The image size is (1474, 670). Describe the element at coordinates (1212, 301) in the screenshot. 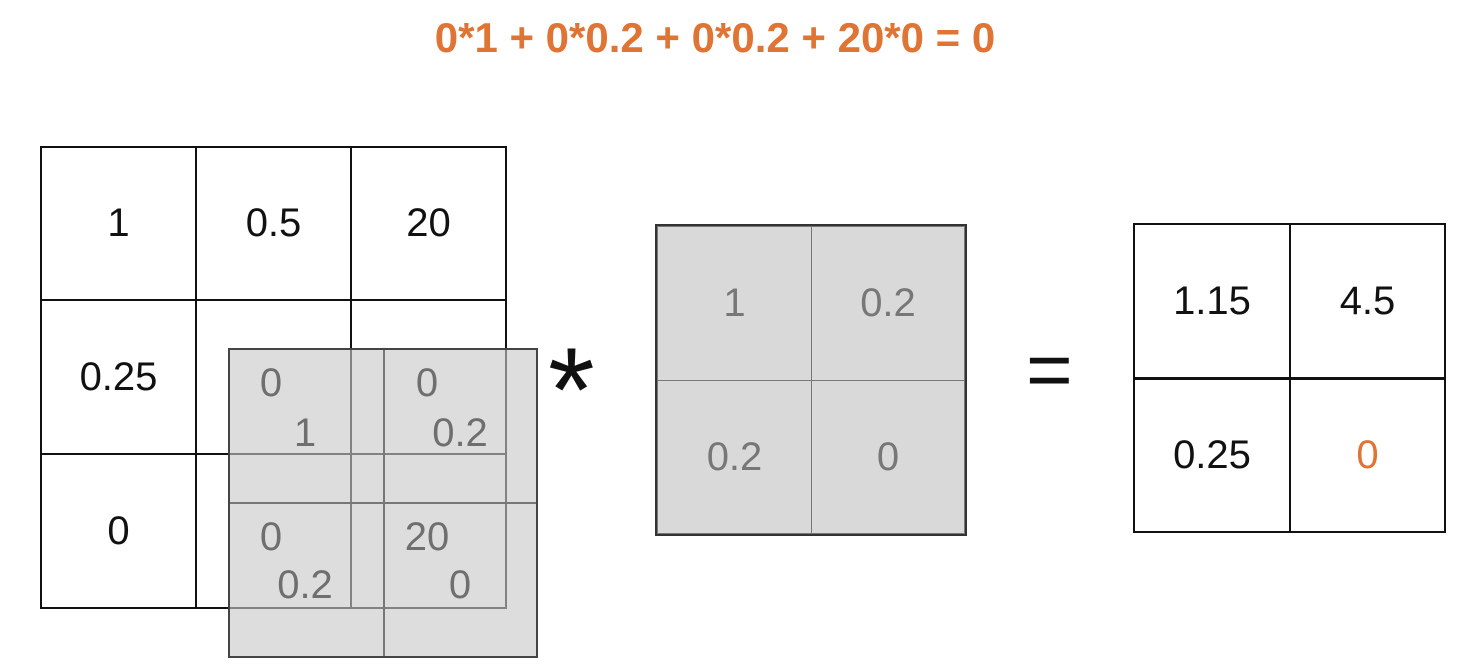

I see `output-cell: 1.15` at that location.